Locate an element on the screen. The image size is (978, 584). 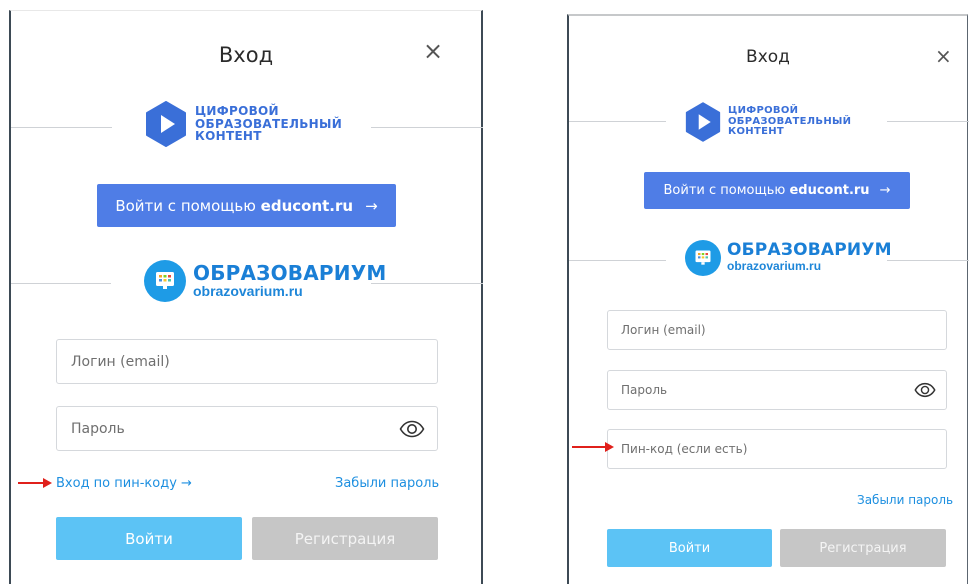
pin-code-input is located at coordinates (777, 449).